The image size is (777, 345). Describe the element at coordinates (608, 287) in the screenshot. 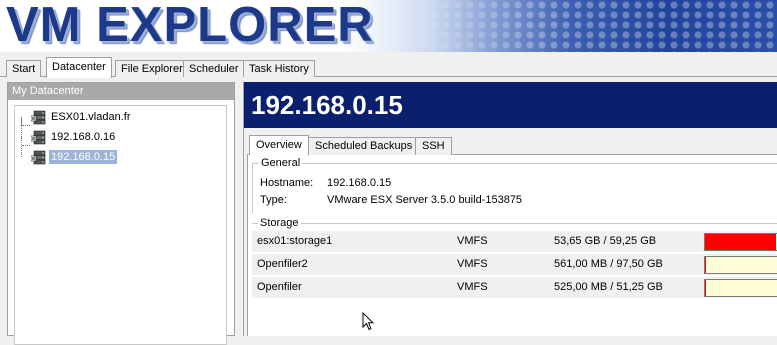

I see `storage-usage: 525,00 MB / 51,25 GB` at that location.